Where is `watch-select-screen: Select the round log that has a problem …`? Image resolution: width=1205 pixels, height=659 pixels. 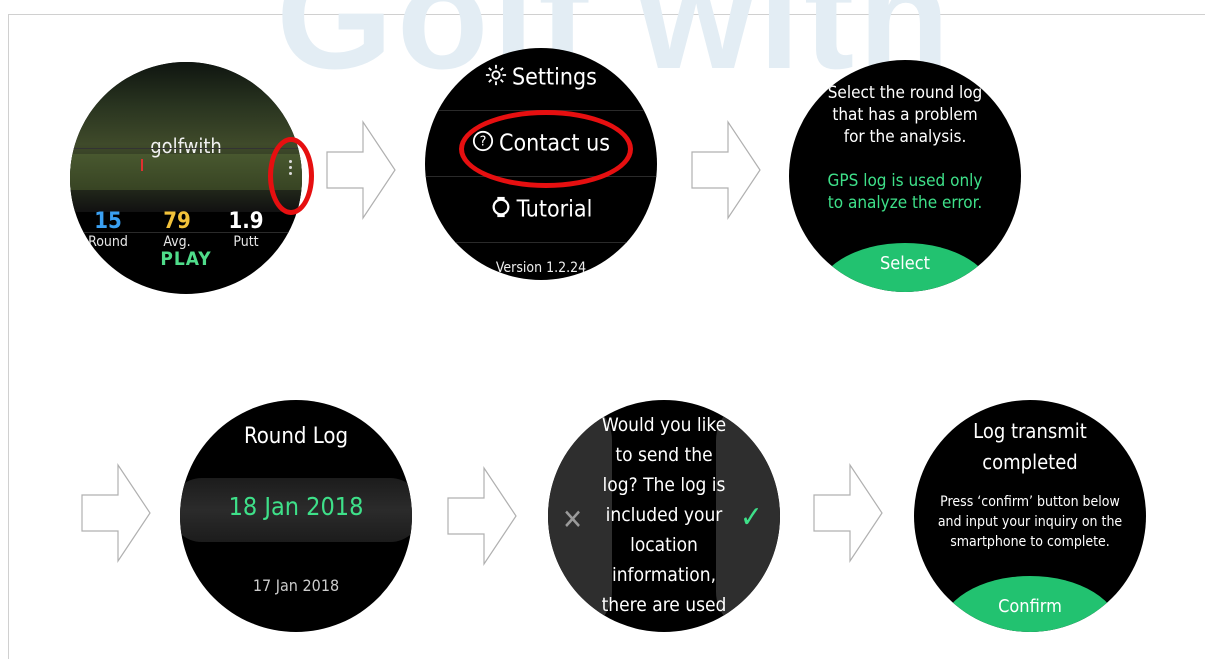
watch-select-screen: Select the round log that has a problem … is located at coordinates (905, 176).